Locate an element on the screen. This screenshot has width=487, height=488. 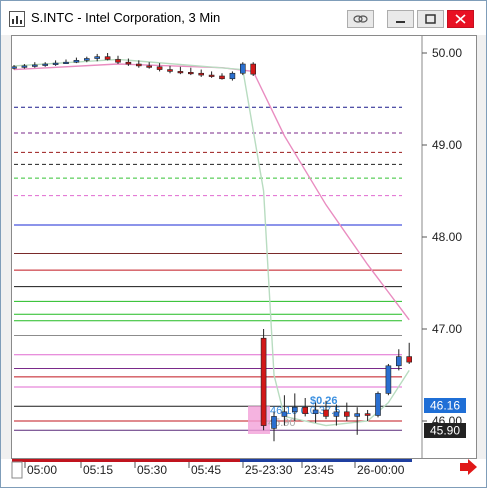
price-tick-label: 48.00 is located at coordinates (447, 237).